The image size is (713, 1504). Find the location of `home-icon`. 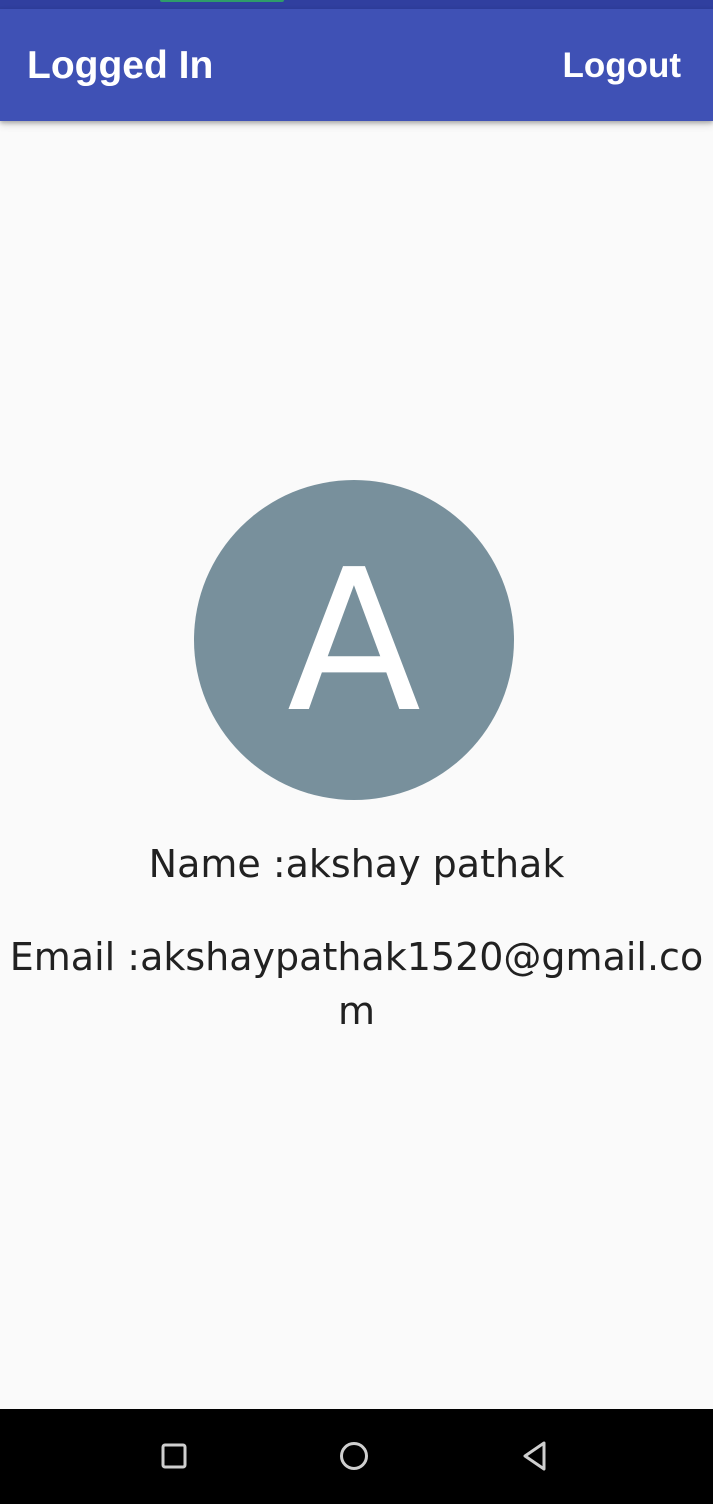

home-icon is located at coordinates (354, 1456).